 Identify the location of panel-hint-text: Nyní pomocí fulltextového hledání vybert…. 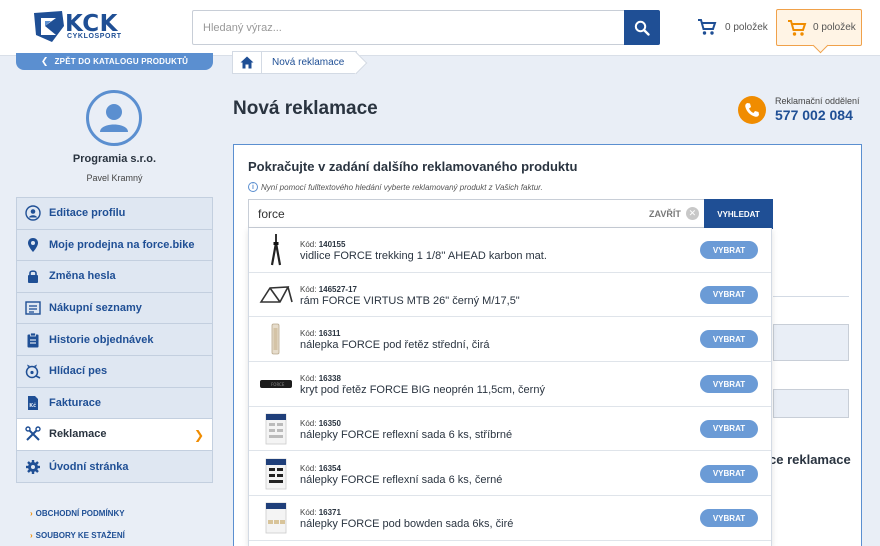
(402, 187).